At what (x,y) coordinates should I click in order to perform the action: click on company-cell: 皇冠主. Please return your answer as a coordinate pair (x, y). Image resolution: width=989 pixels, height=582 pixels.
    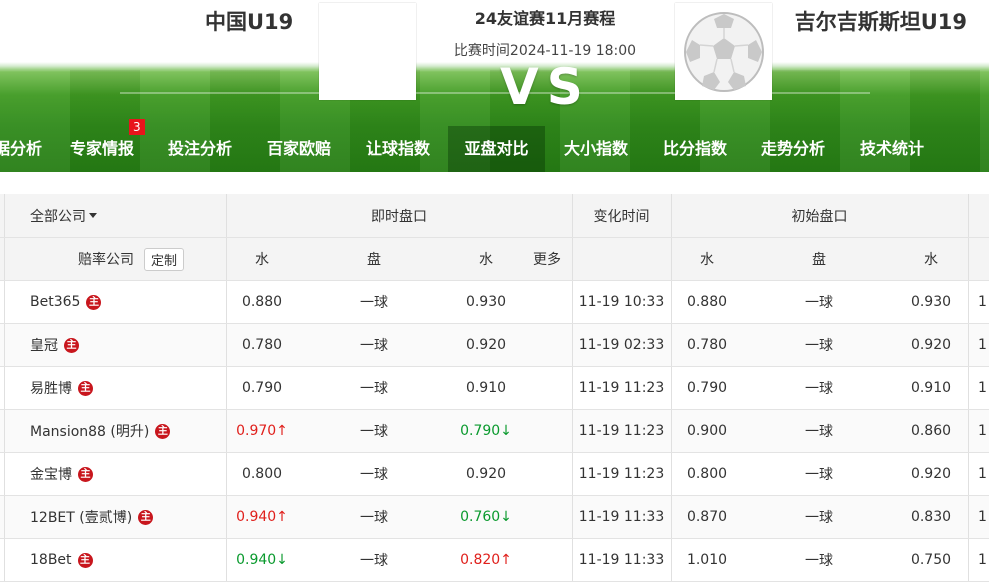
    Looking at the image, I should click on (115, 345).